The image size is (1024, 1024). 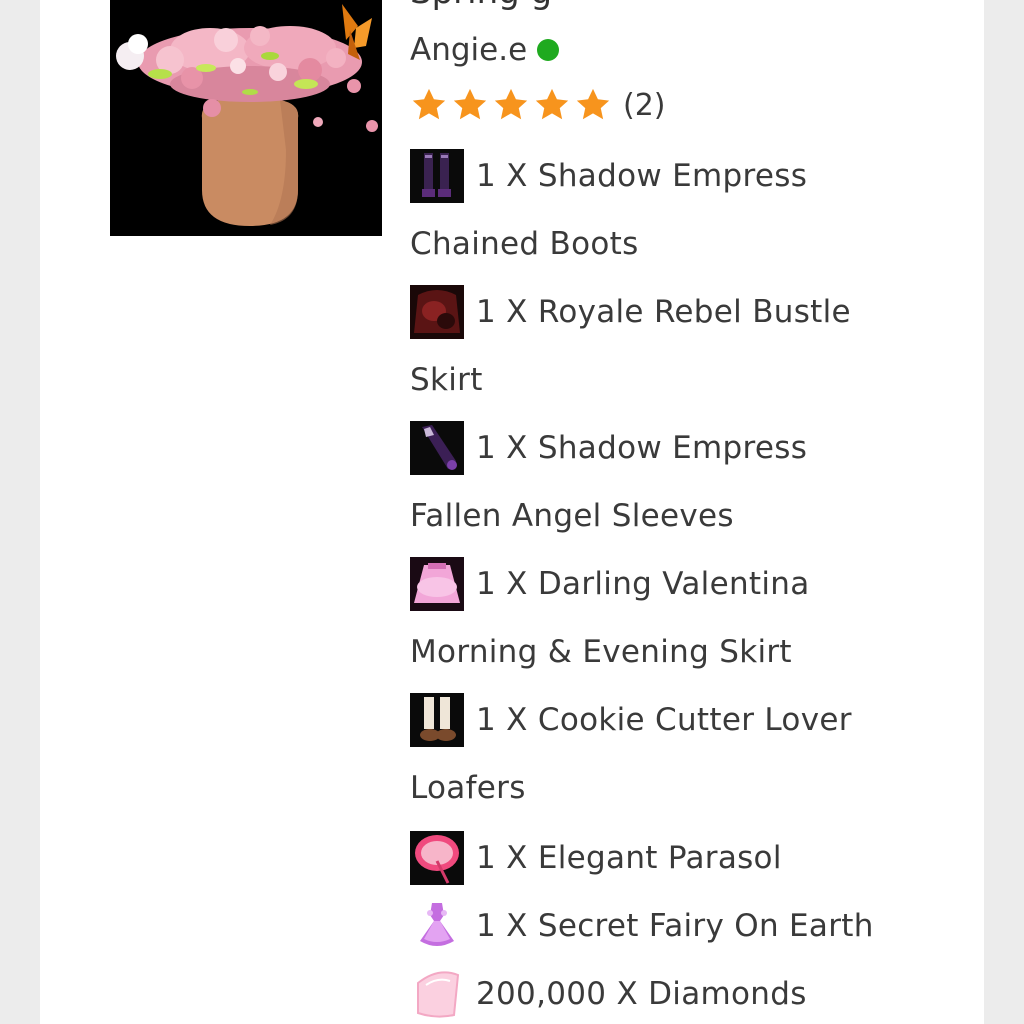 I want to click on item-line: 1 X Royale Rebel Bustle, so click(x=663, y=312).